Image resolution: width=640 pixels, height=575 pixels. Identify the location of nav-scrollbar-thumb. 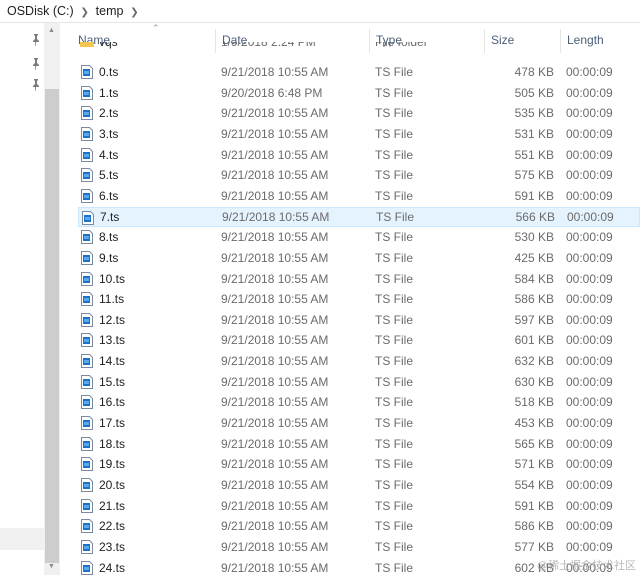
(52, 326).